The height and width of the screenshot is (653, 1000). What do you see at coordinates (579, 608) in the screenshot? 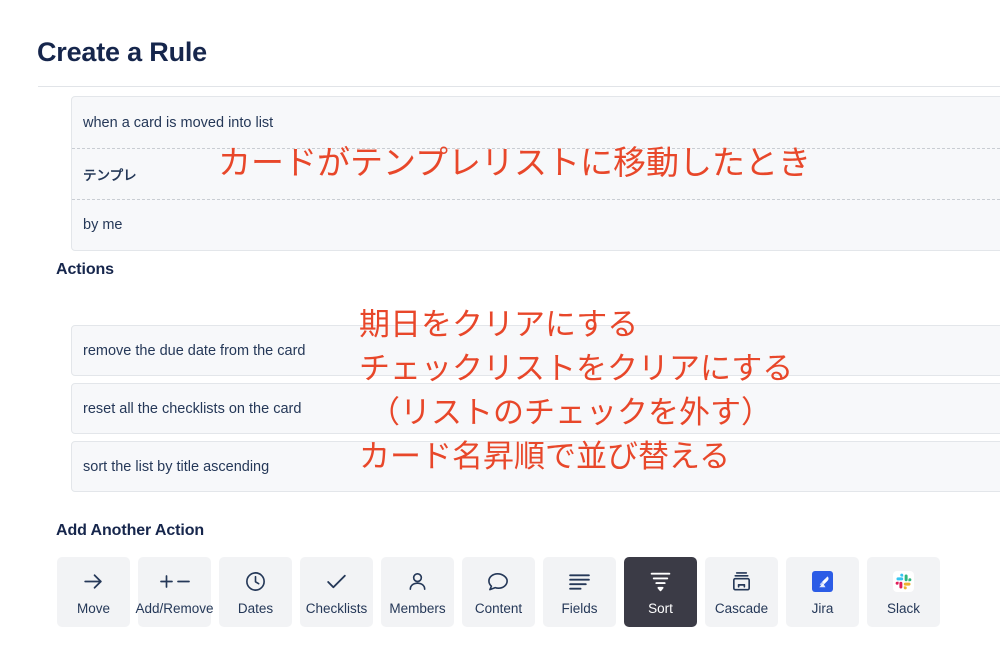
I see `action-type-label: Fields` at bounding box center [579, 608].